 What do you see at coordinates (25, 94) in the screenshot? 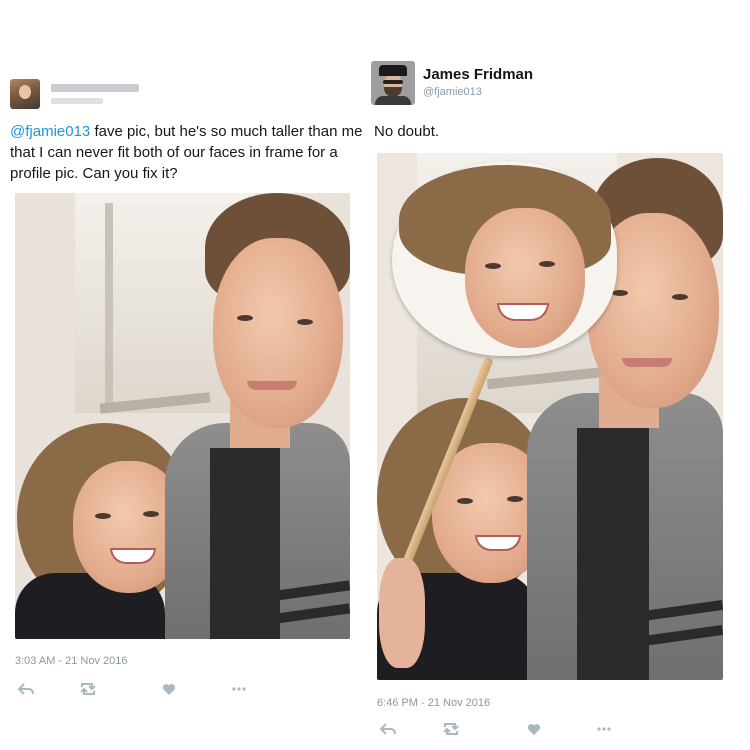
I see `user-avatar` at bounding box center [25, 94].